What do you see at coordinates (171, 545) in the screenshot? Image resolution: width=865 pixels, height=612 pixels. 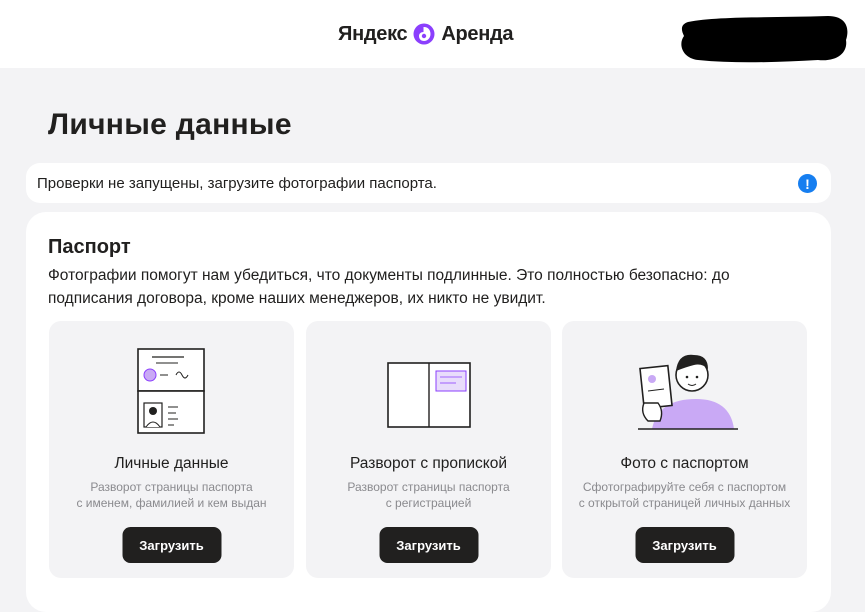 I see `upload-personal-data-button: Загрузить` at bounding box center [171, 545].